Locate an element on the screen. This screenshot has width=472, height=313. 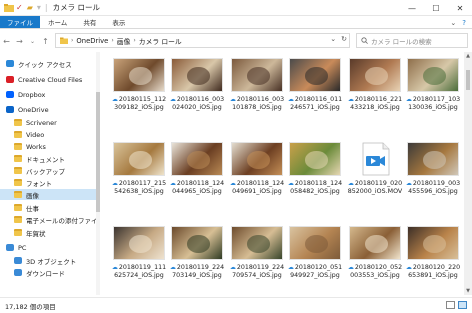
file-tile: ☁20180120_051949927_iOS.jpg is located at coordinates (315, 253).